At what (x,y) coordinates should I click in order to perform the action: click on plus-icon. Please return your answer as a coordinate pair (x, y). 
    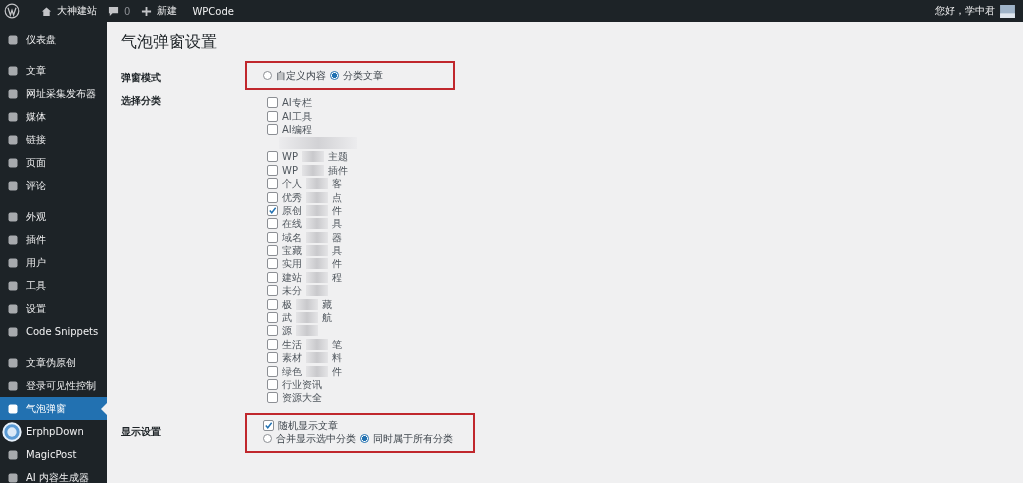
    Looking at the image, I should click on (147, 11).